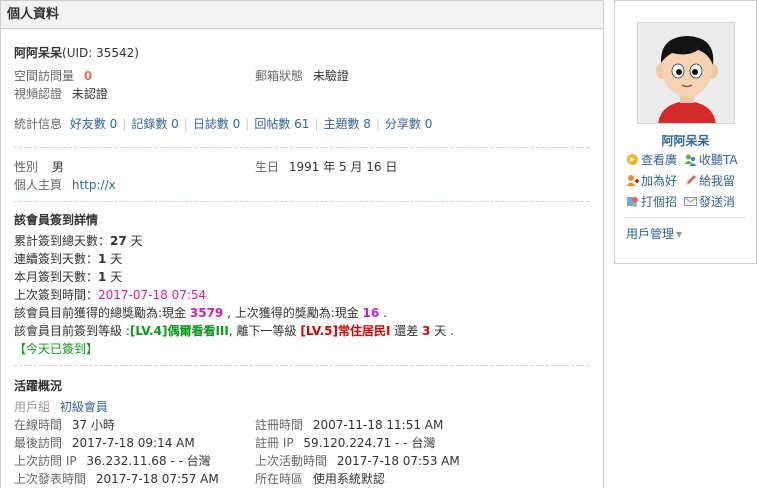  Describe the element at coordinates (281, 124) in the screenshot. I see `stat-replies-link: 回帖數 61` at that location.